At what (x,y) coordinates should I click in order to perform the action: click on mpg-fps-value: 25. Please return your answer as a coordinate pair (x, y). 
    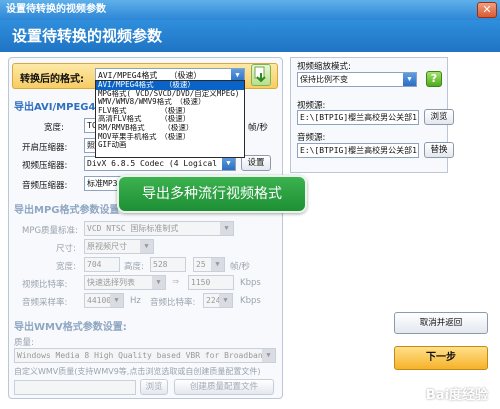
    Looking at the image, I should click on (201, 264).